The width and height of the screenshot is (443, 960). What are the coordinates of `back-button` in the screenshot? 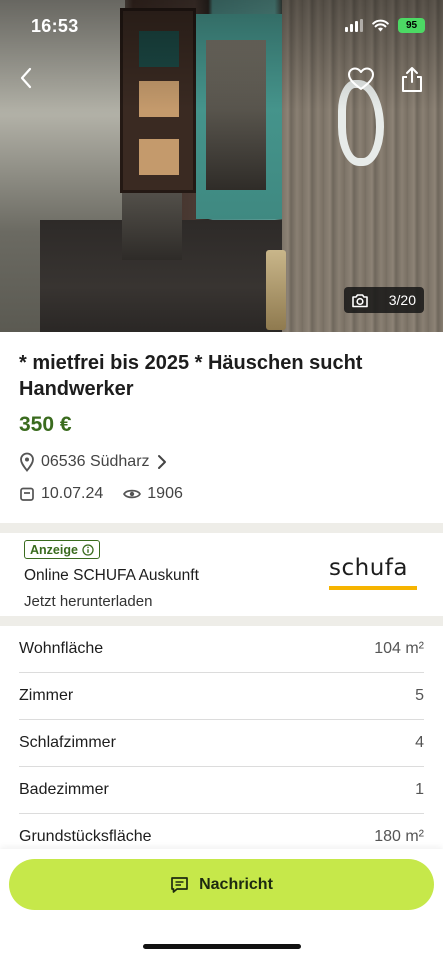 It's located at (26, 78).